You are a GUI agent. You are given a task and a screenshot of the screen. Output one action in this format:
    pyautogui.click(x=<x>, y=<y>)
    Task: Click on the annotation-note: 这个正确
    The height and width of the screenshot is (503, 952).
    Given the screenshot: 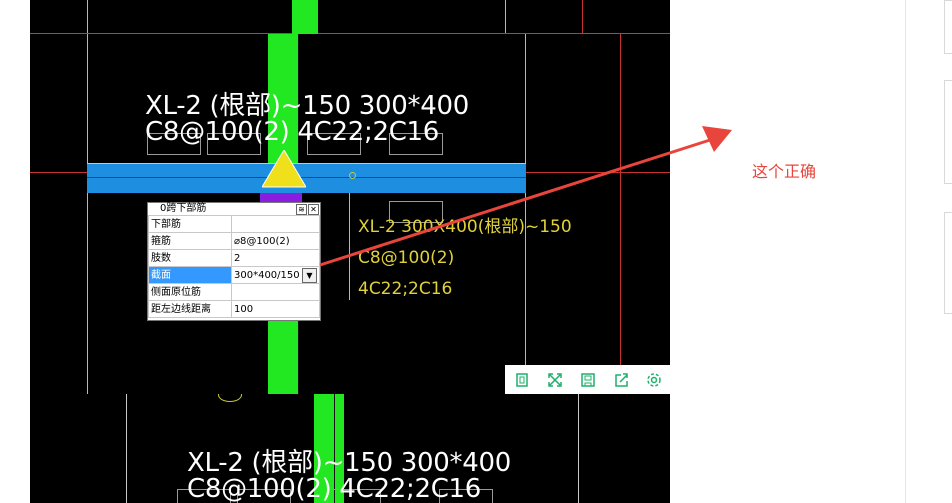 What is the action you would take?
    pyautogui.click(x=784, y=171)
    